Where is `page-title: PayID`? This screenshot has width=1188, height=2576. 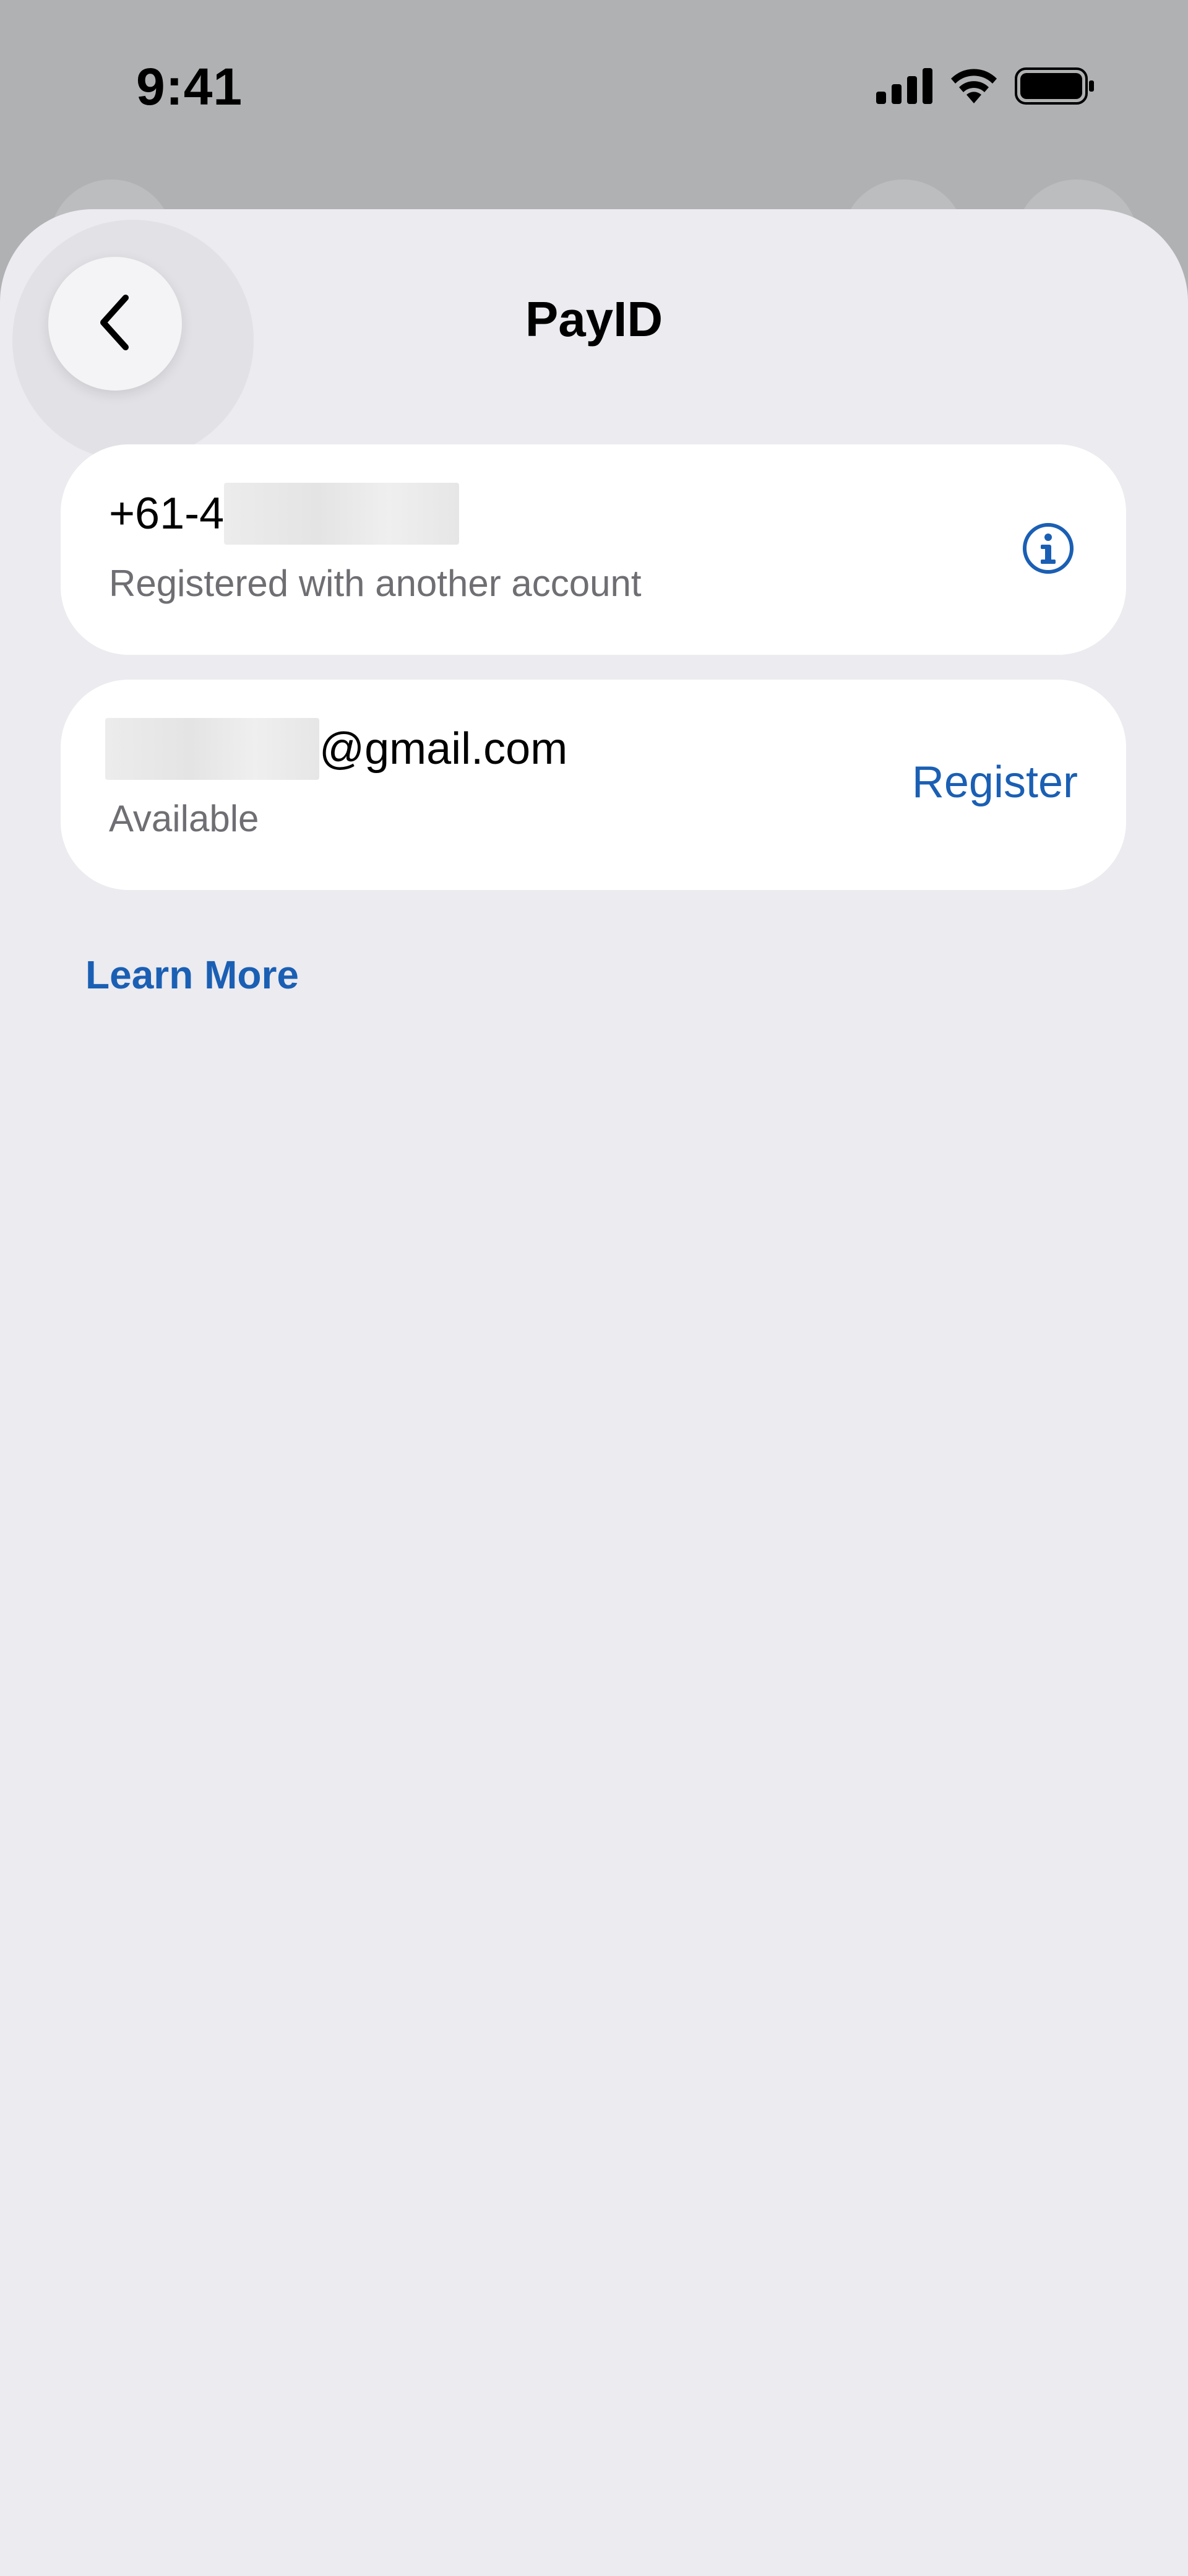
page-title: PayID is located at coordinates (594, 319).